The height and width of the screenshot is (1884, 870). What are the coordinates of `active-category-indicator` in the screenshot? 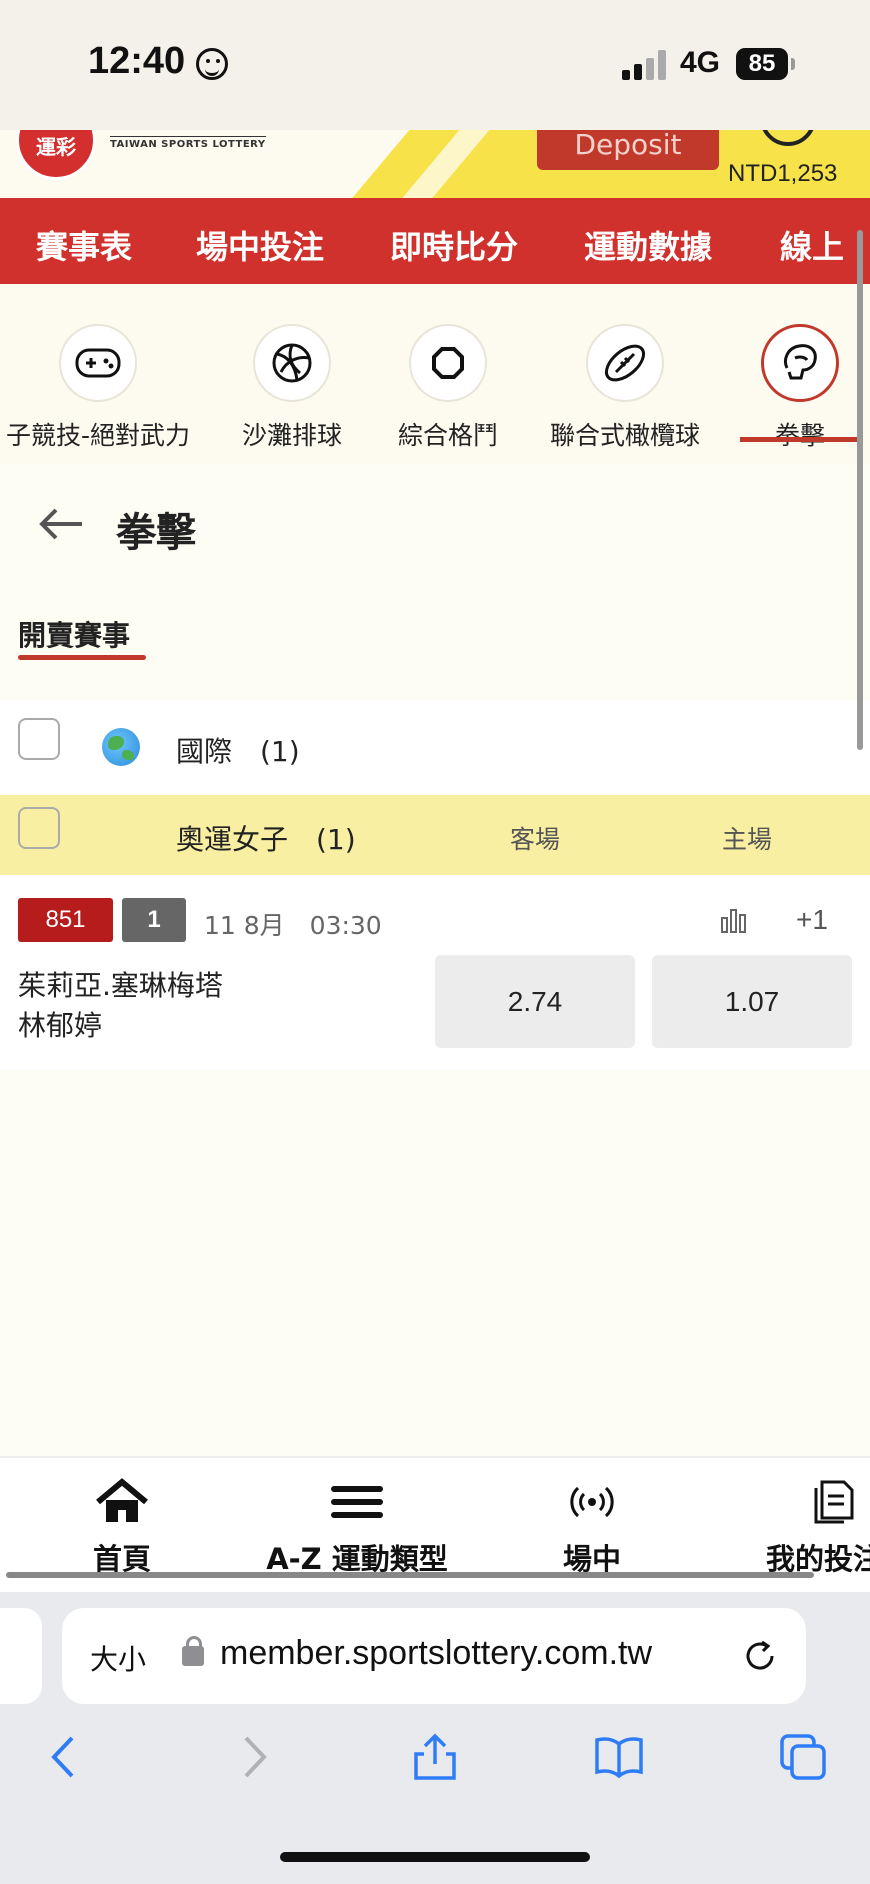 It's located at (800, 439).